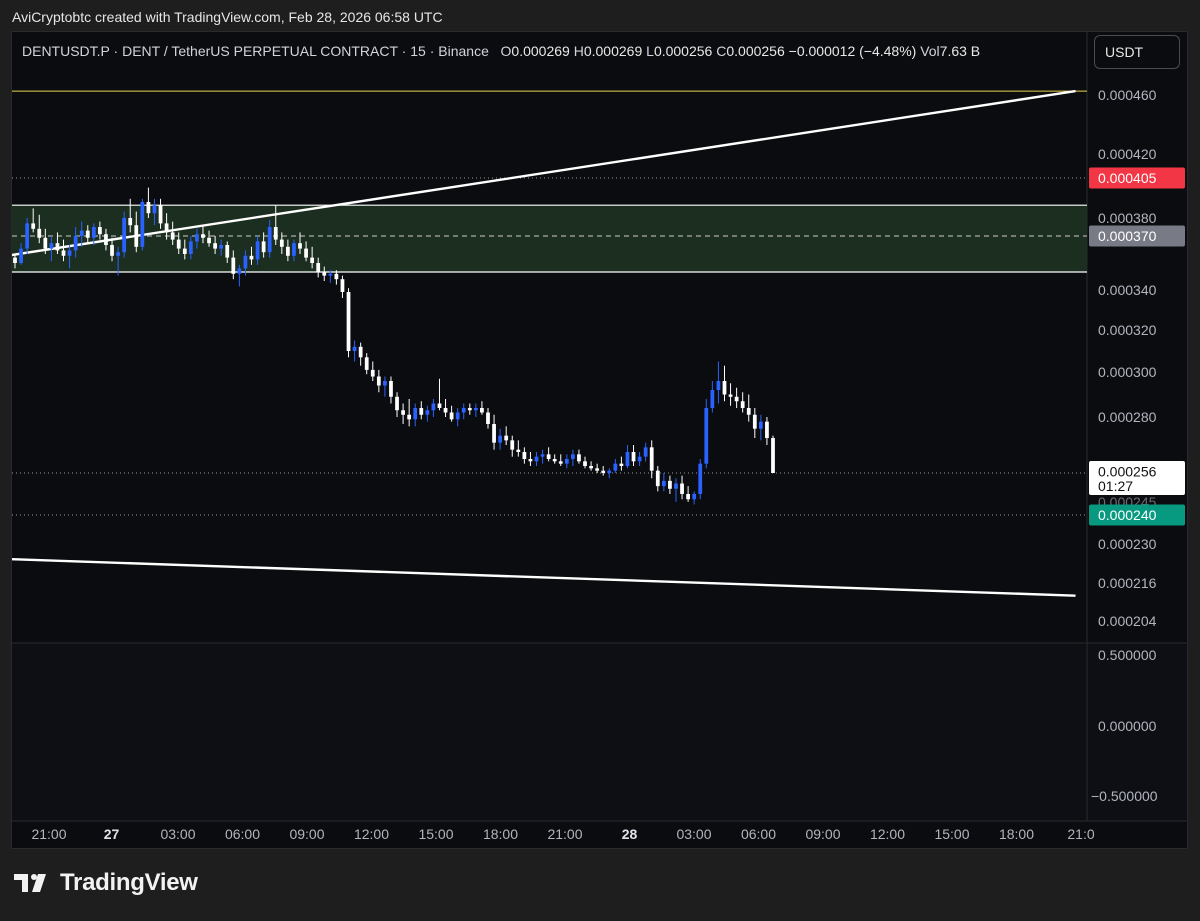  Describe the element at coordinates (129, 882) in the screenshot. I see `brand-name: TradingView` at that location.